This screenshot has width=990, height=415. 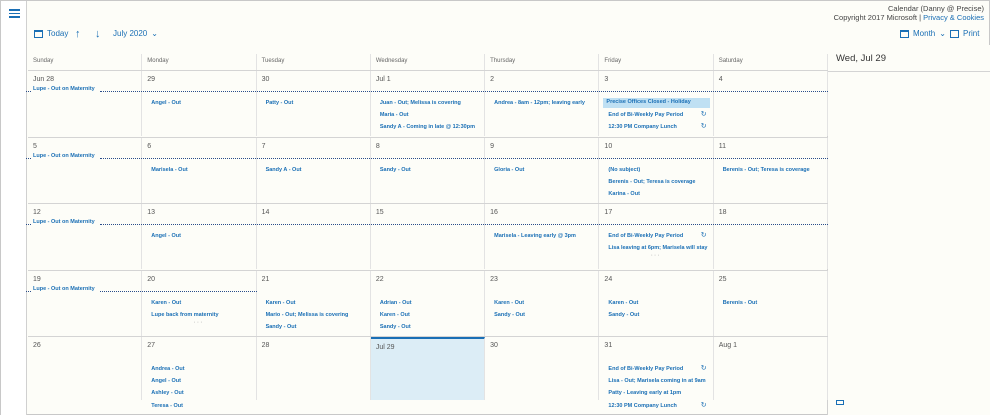 I want to click on calendar-event: Sandy A - Coming in late @ 12:30pm, so click(x=427, y=127).